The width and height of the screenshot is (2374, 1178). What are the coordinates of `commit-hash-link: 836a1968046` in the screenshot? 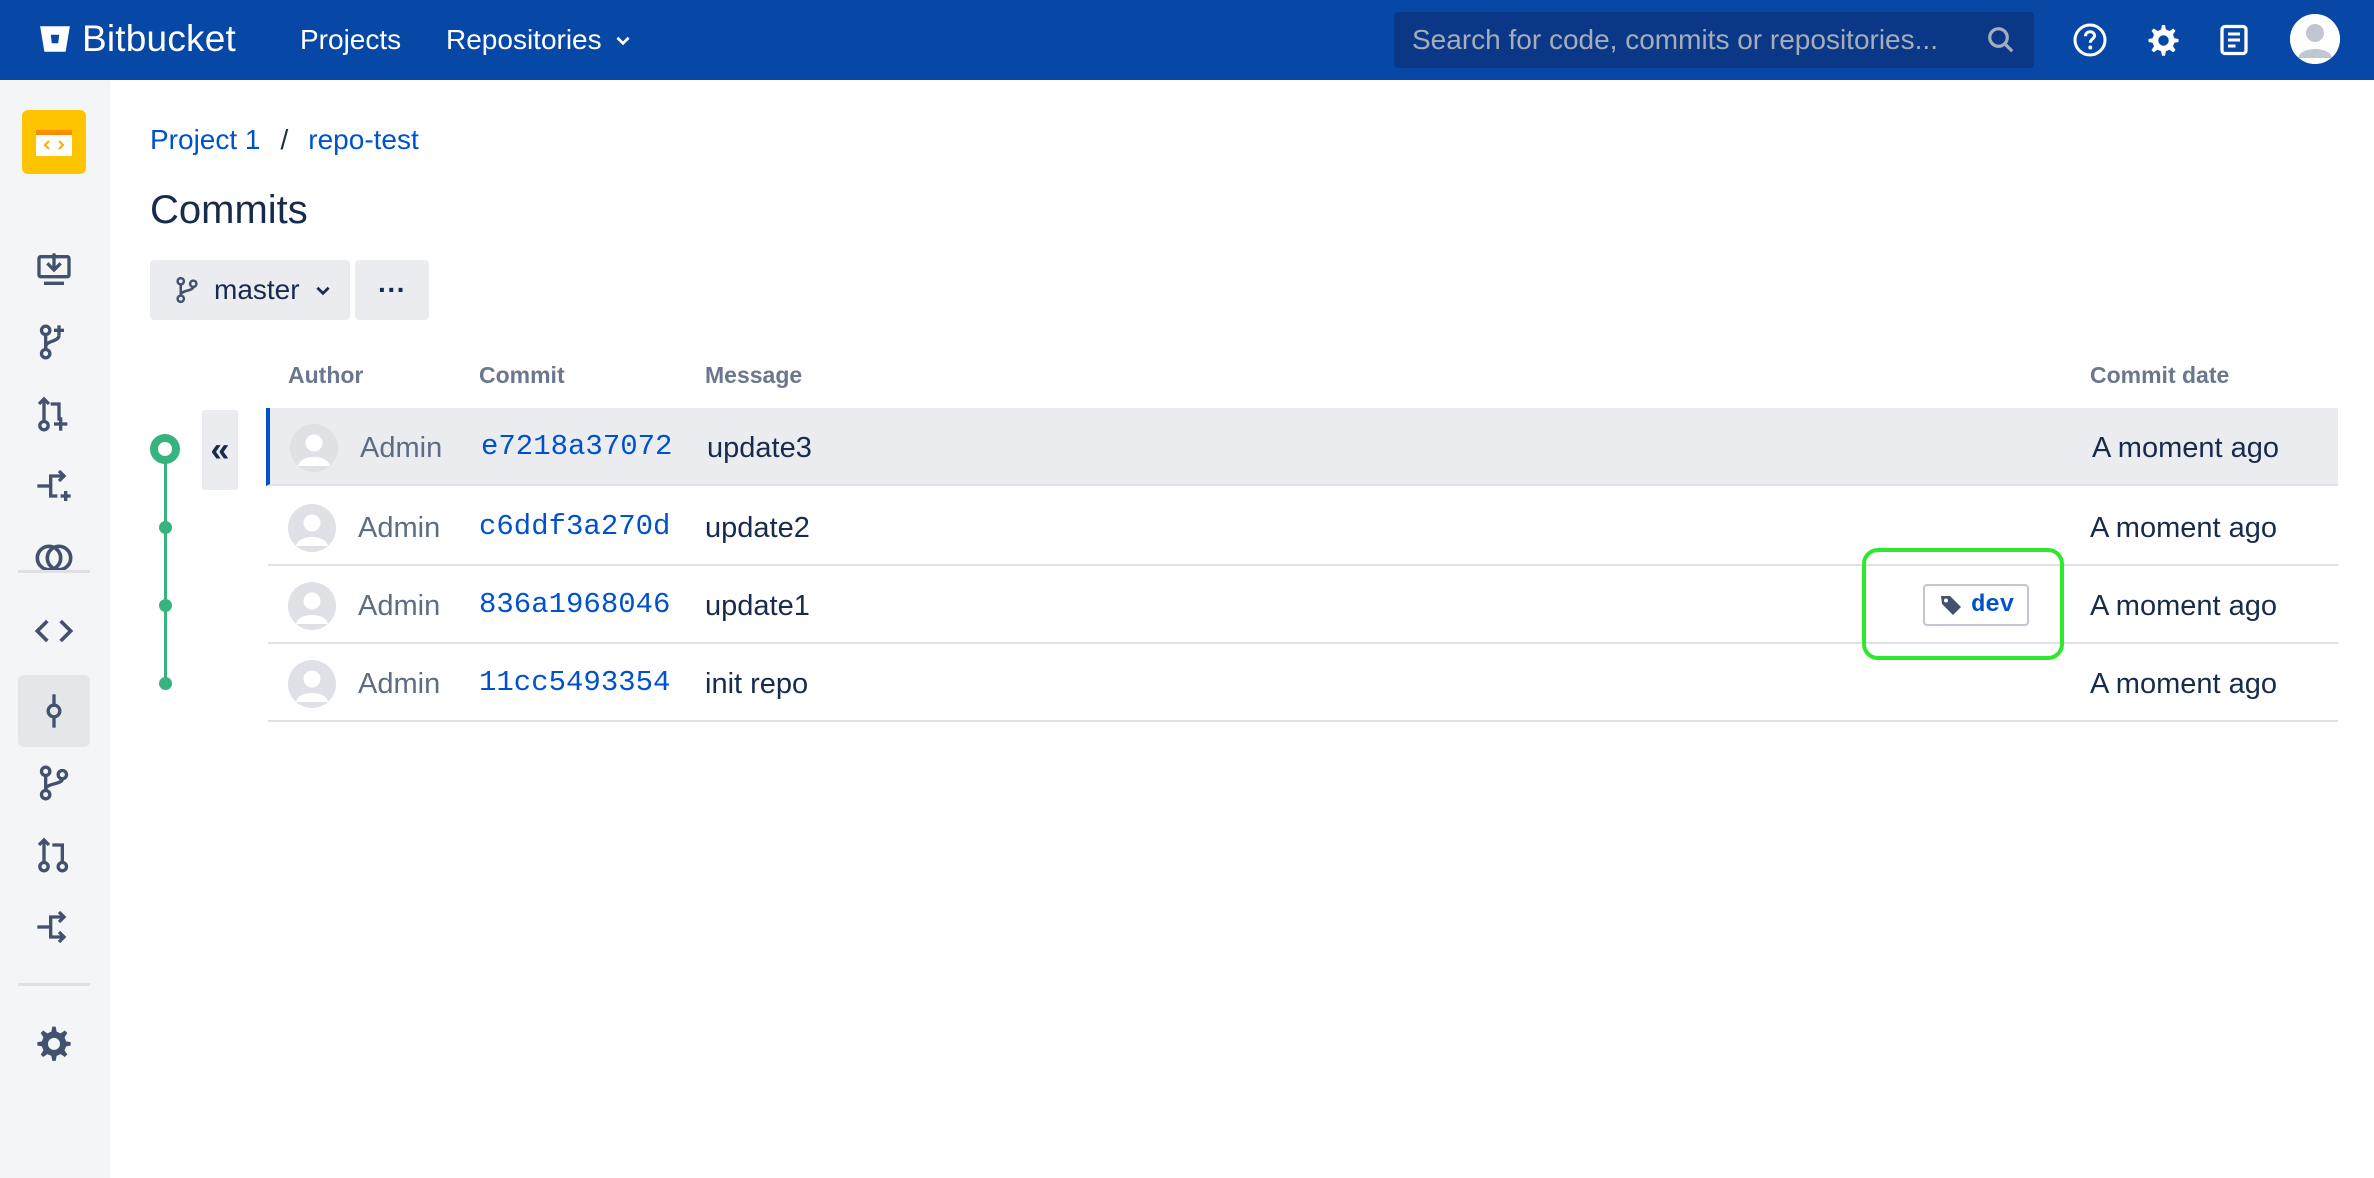 It's located at (574, 604).